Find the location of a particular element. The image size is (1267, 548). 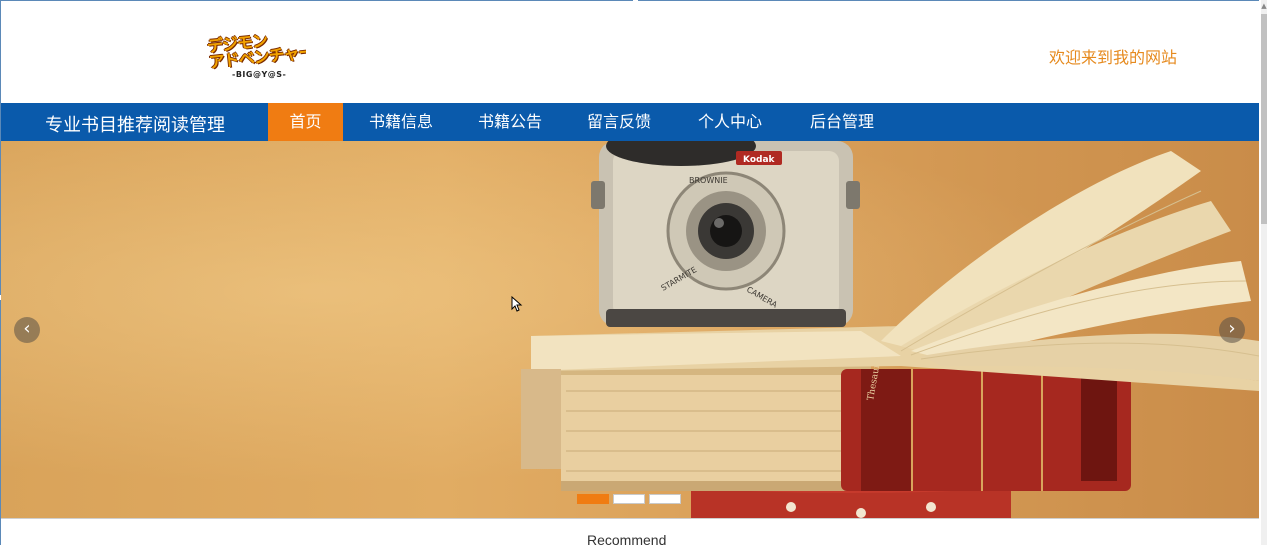

mouse-cursor-icon is located at coordinates (517, 304).